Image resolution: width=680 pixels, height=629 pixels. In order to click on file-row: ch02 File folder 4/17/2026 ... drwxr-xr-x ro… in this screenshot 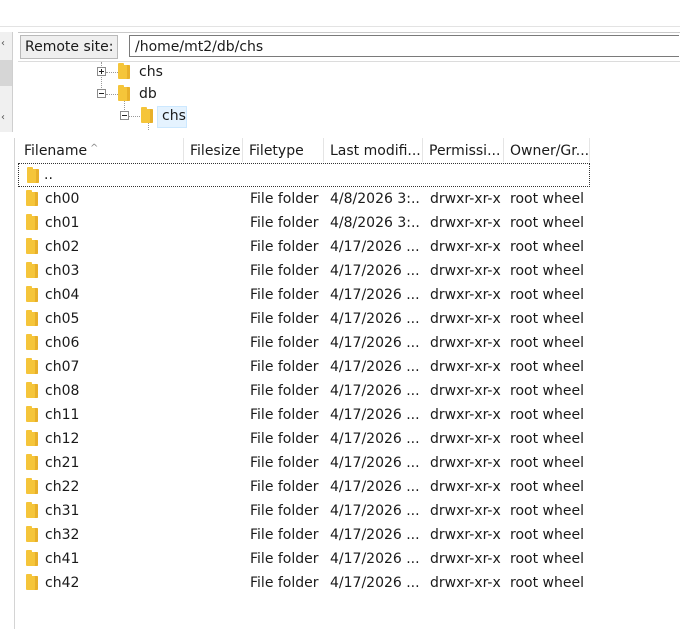, I will do `click(304, 247)`.